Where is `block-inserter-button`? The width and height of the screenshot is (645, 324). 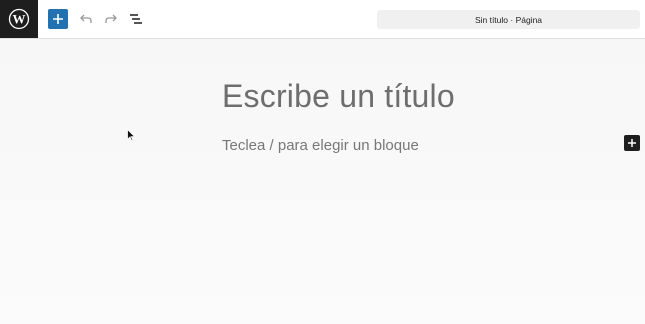 block-inserter-button is located at coordinates (632, 143).